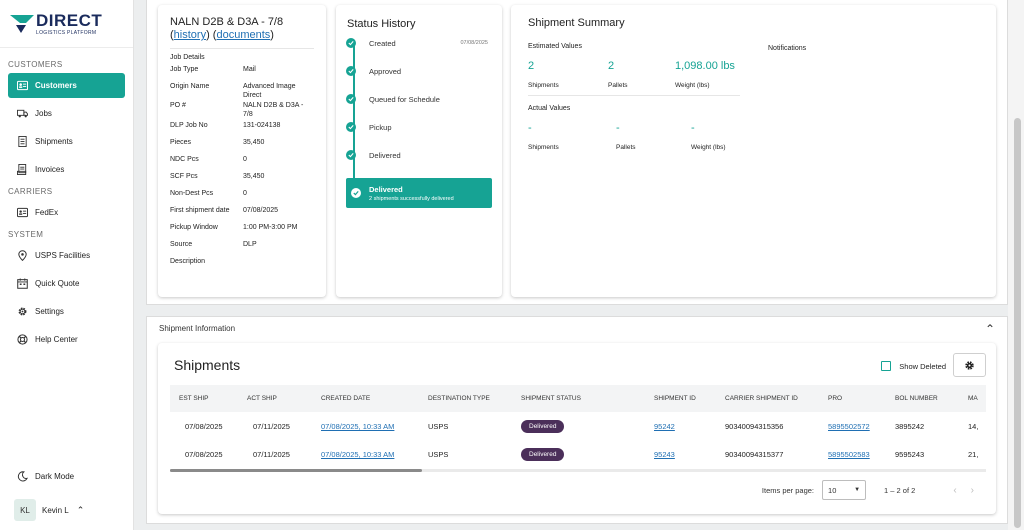 Image resolution: width=1024 pixels, height=530 pixels. I want to click on previous-page-button: ‹, so click(954, 490).